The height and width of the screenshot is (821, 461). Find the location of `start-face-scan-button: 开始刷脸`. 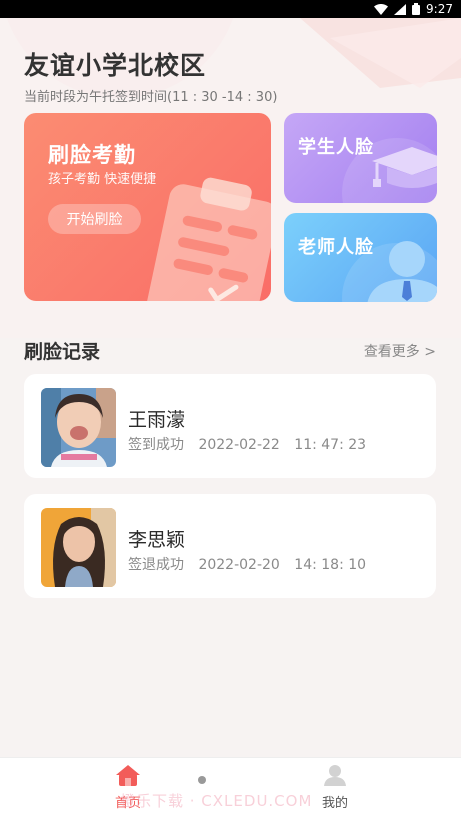

start-face-scan-button: 开始刷脸 is located at coordinates (94, 219).